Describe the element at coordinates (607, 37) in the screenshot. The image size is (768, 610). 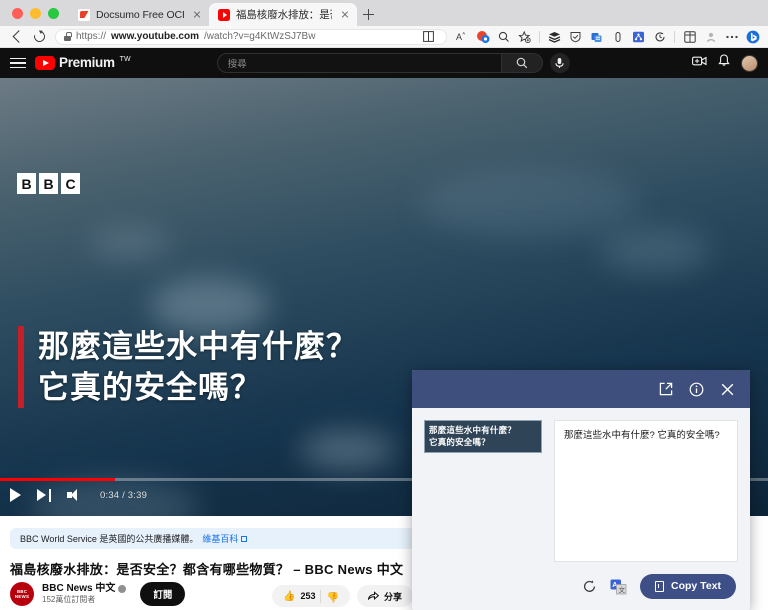
I see `browser-toolbar-icons: Aᴬ` at that location.